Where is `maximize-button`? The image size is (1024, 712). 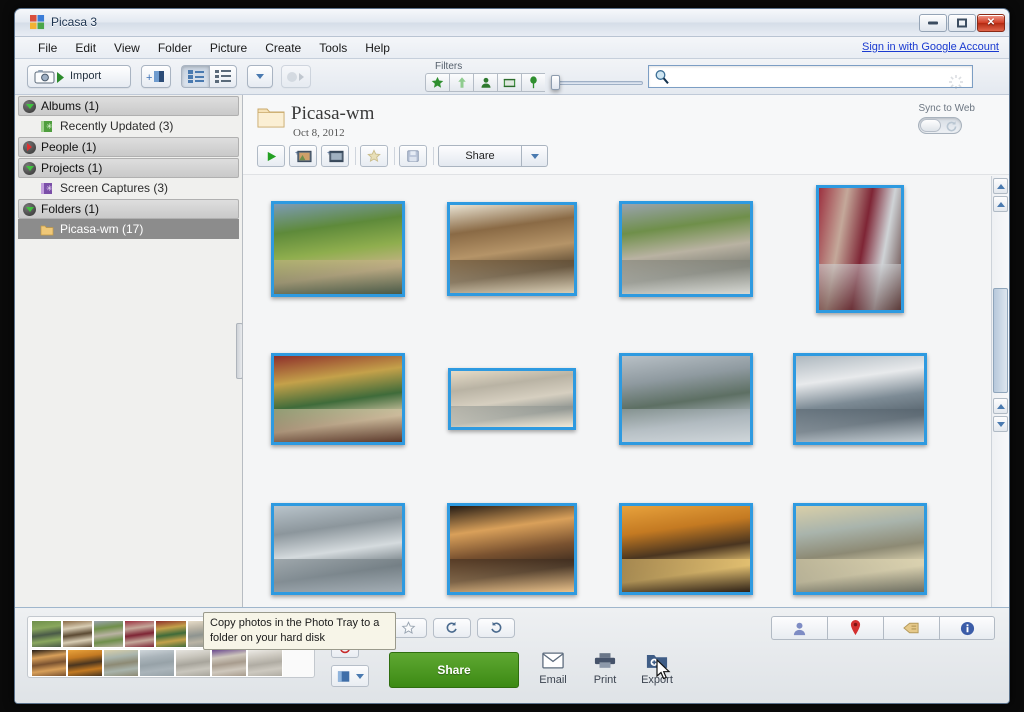
maximize-button is located at coordinates (962, 23).